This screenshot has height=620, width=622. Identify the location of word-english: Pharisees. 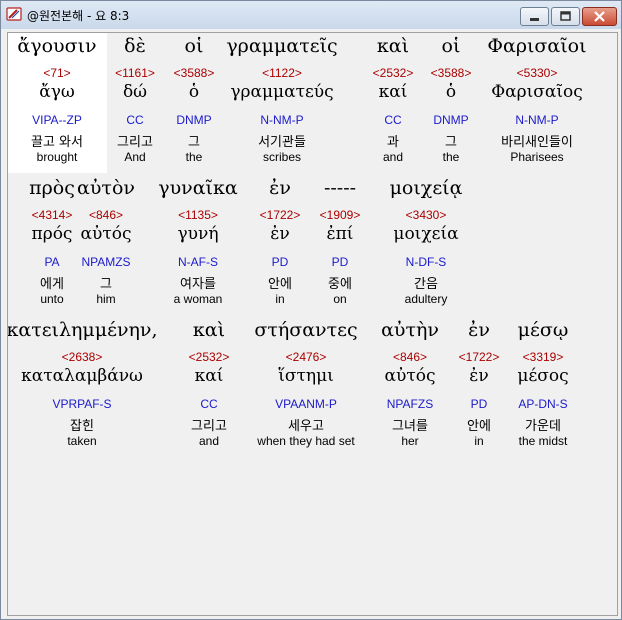
(537, 157).